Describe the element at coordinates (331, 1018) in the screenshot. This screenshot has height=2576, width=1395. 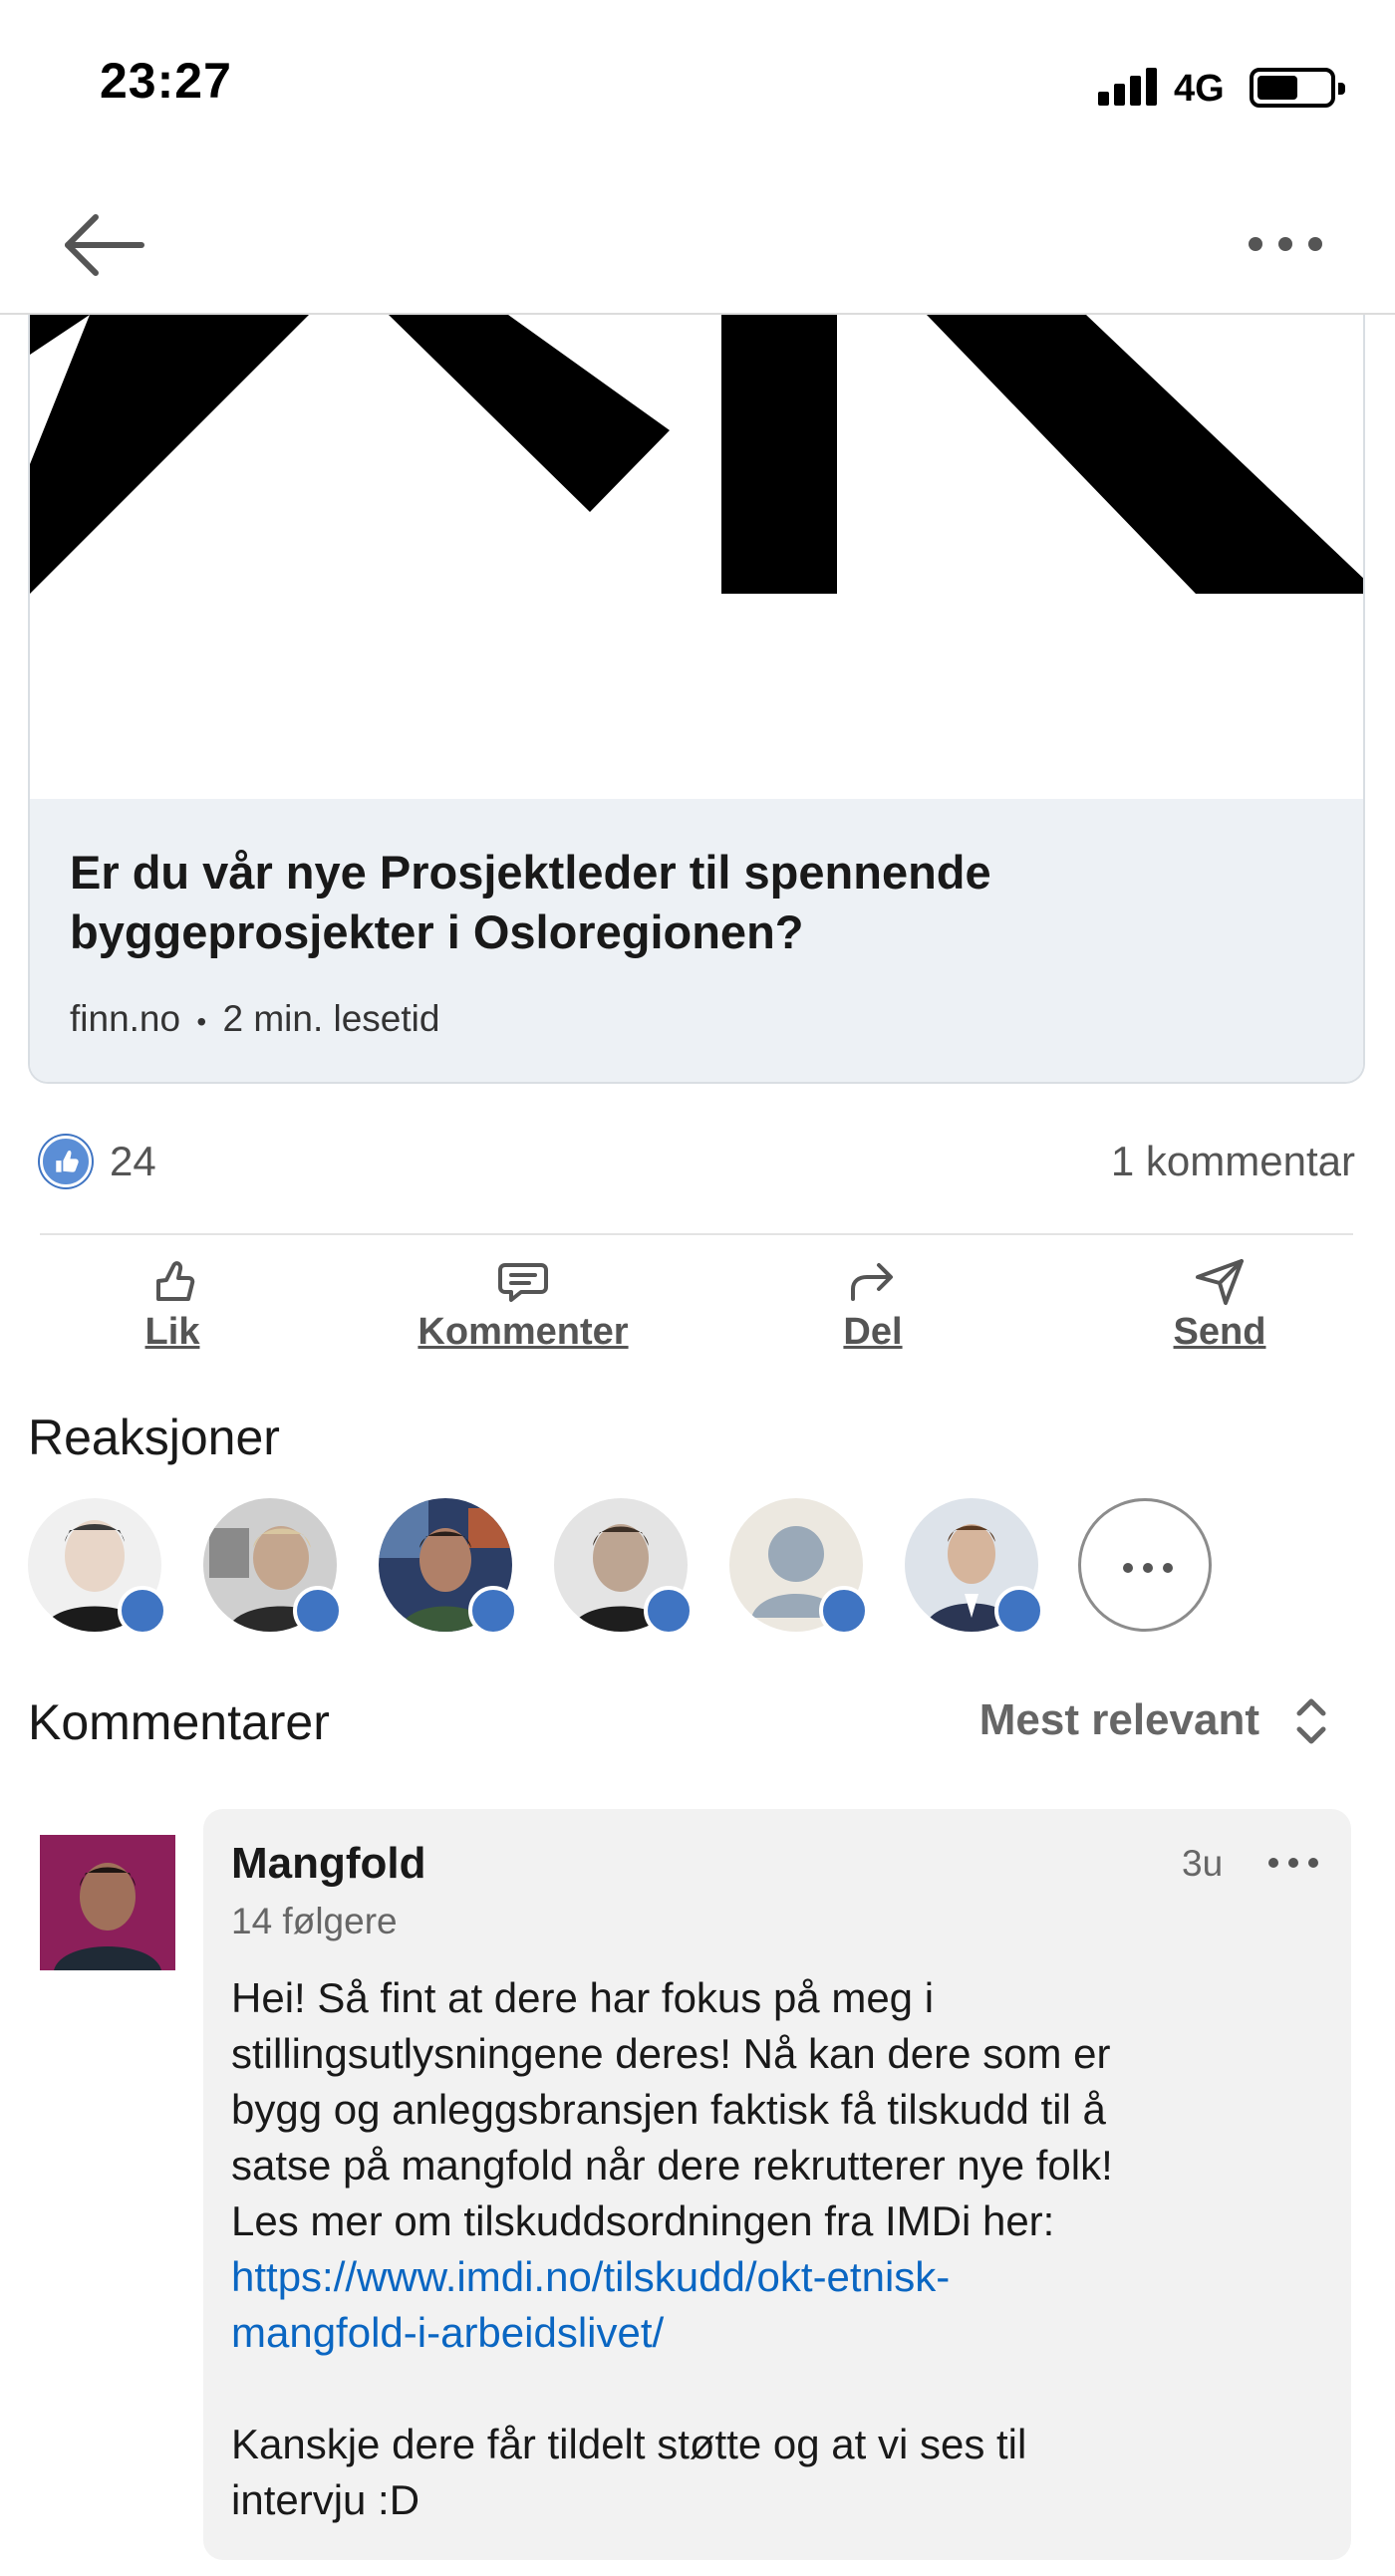
I see `article-read-time: 2 min. lesetid` at that location.